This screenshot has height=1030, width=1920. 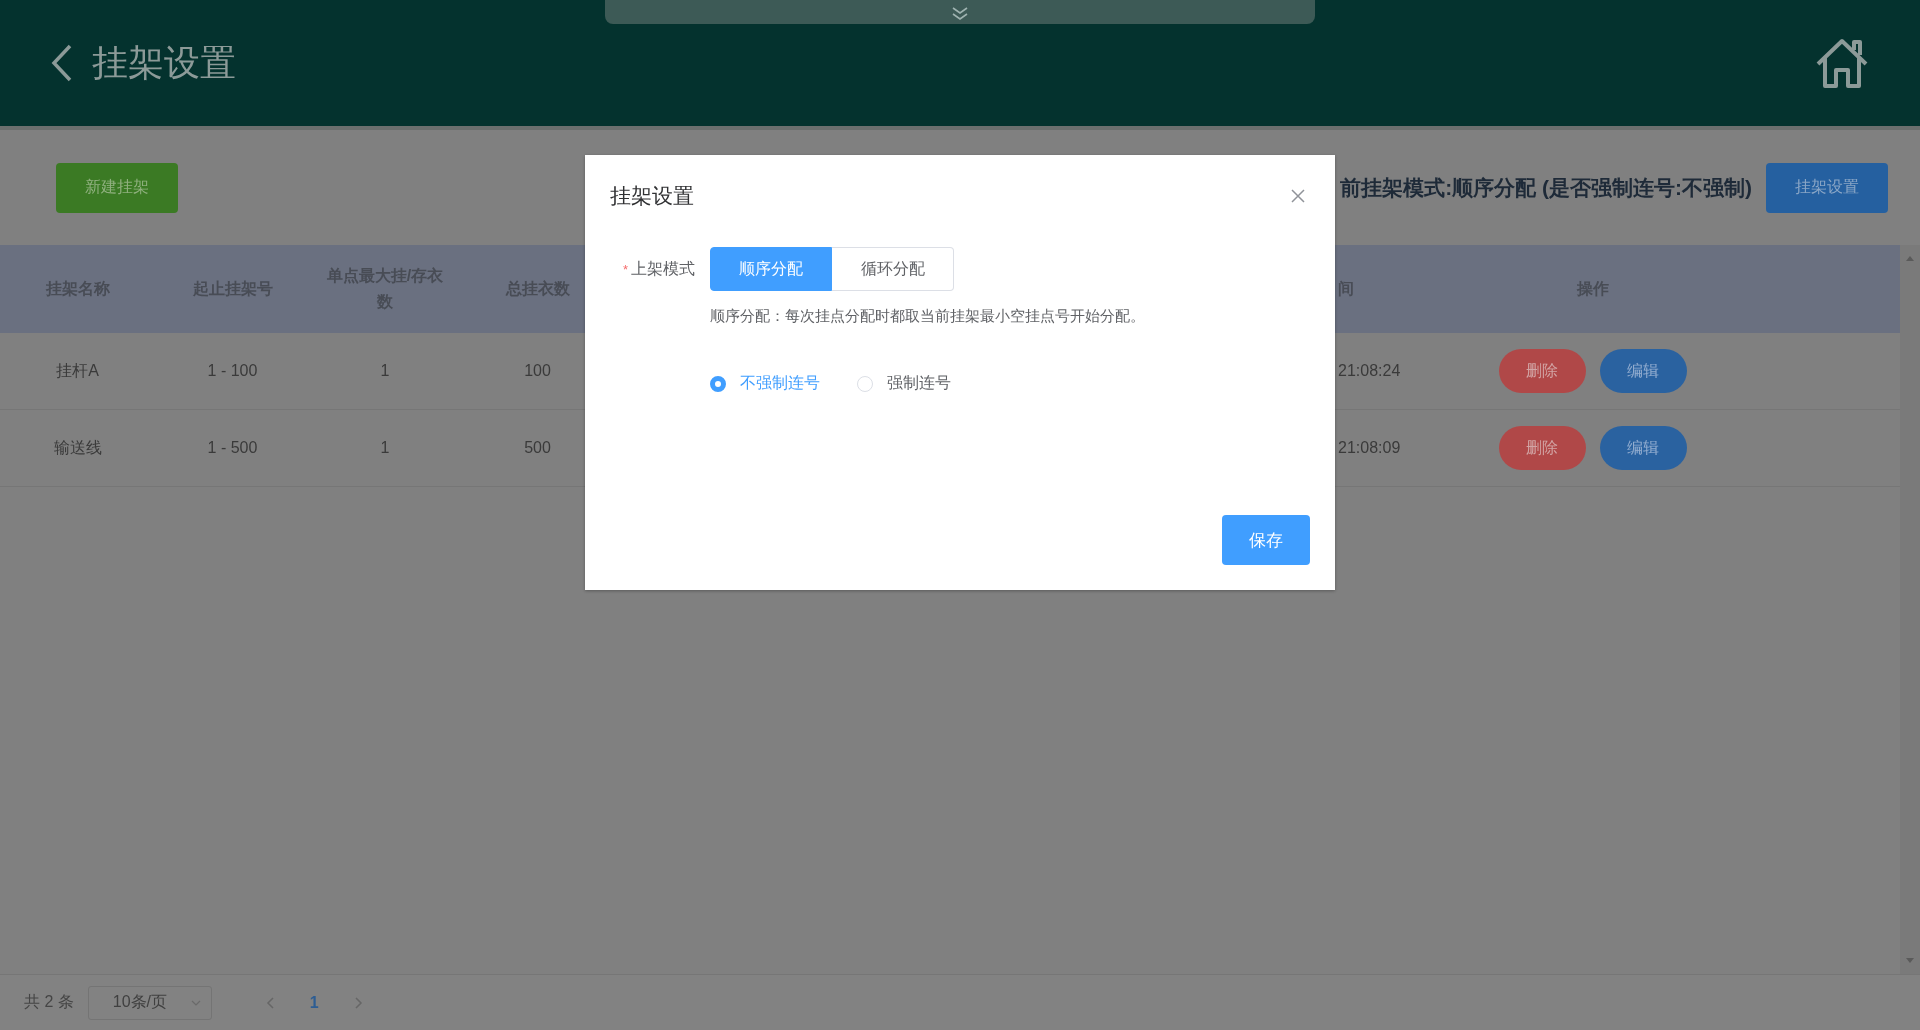 I want to click on save-button: 保存, so click(x=1266, y=540).